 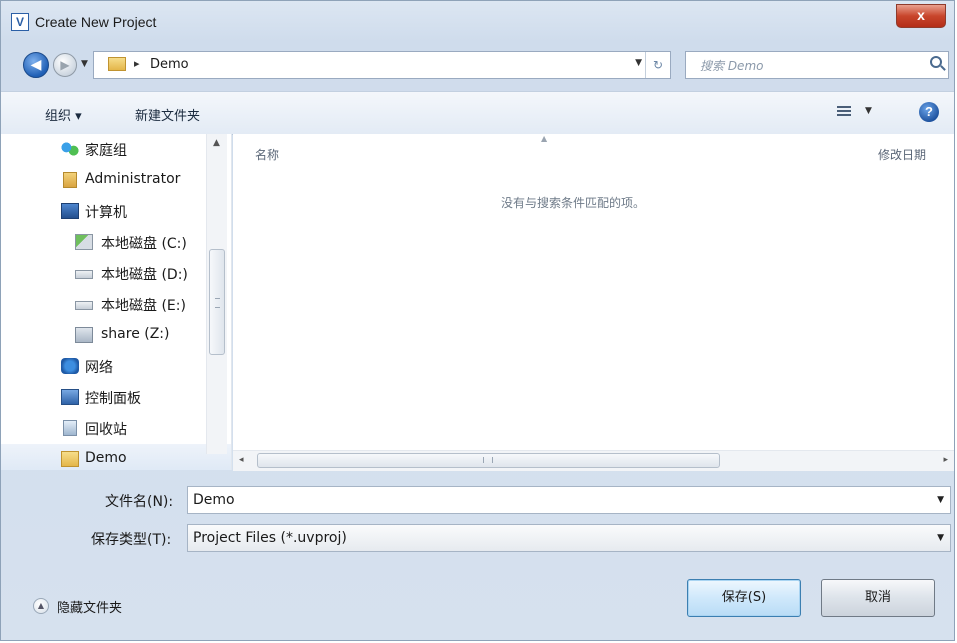 I want to click on sidebar-item-administrator: Administrator, so click(x=103, y=180).